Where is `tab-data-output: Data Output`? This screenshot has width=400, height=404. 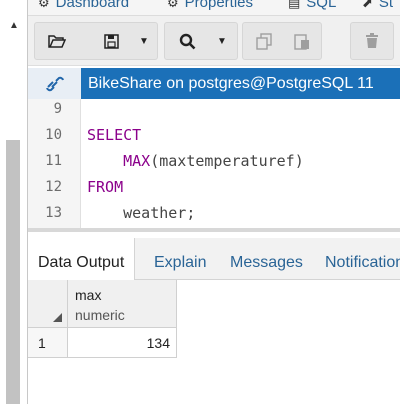 tab-data-output: Data Output is located at coordinates (82, 259).